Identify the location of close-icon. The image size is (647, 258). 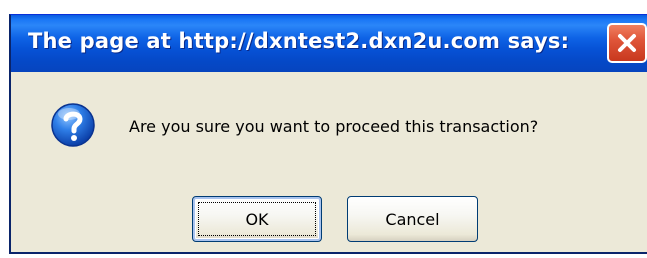
(627, 43).